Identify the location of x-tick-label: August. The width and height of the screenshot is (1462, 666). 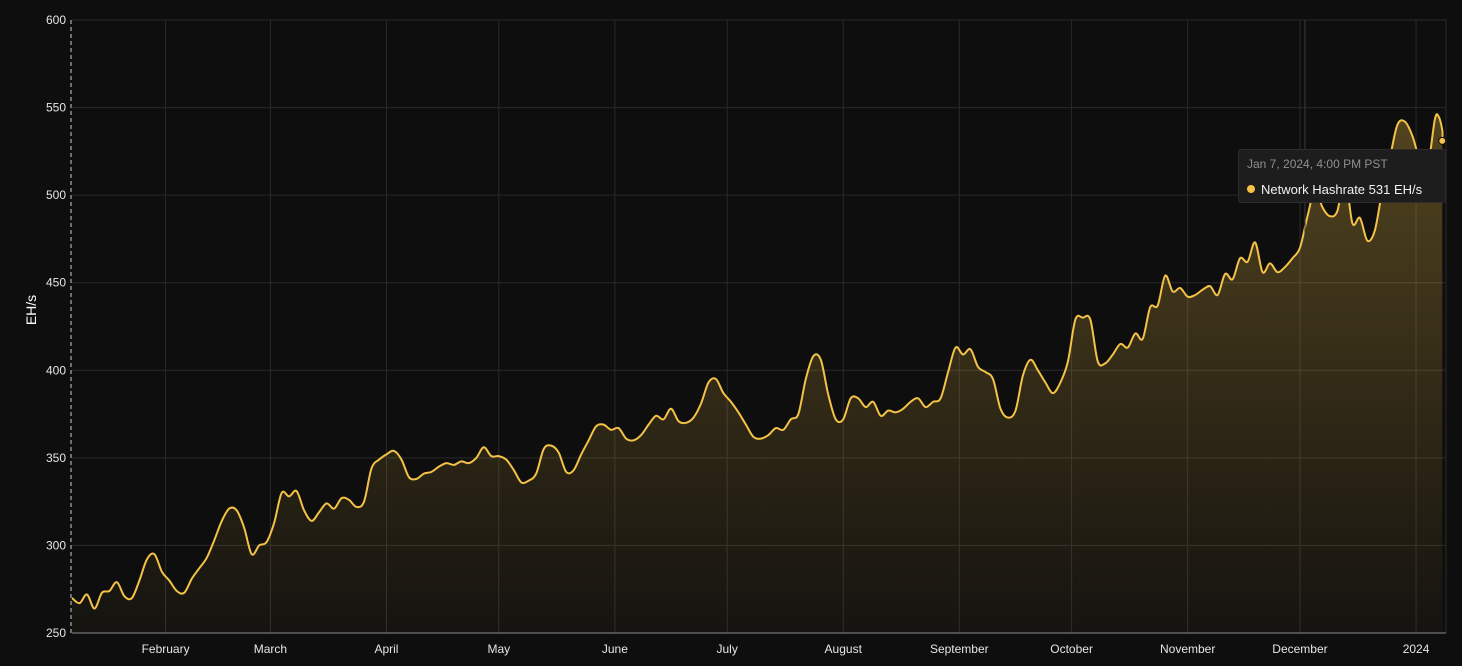
(844, 649).